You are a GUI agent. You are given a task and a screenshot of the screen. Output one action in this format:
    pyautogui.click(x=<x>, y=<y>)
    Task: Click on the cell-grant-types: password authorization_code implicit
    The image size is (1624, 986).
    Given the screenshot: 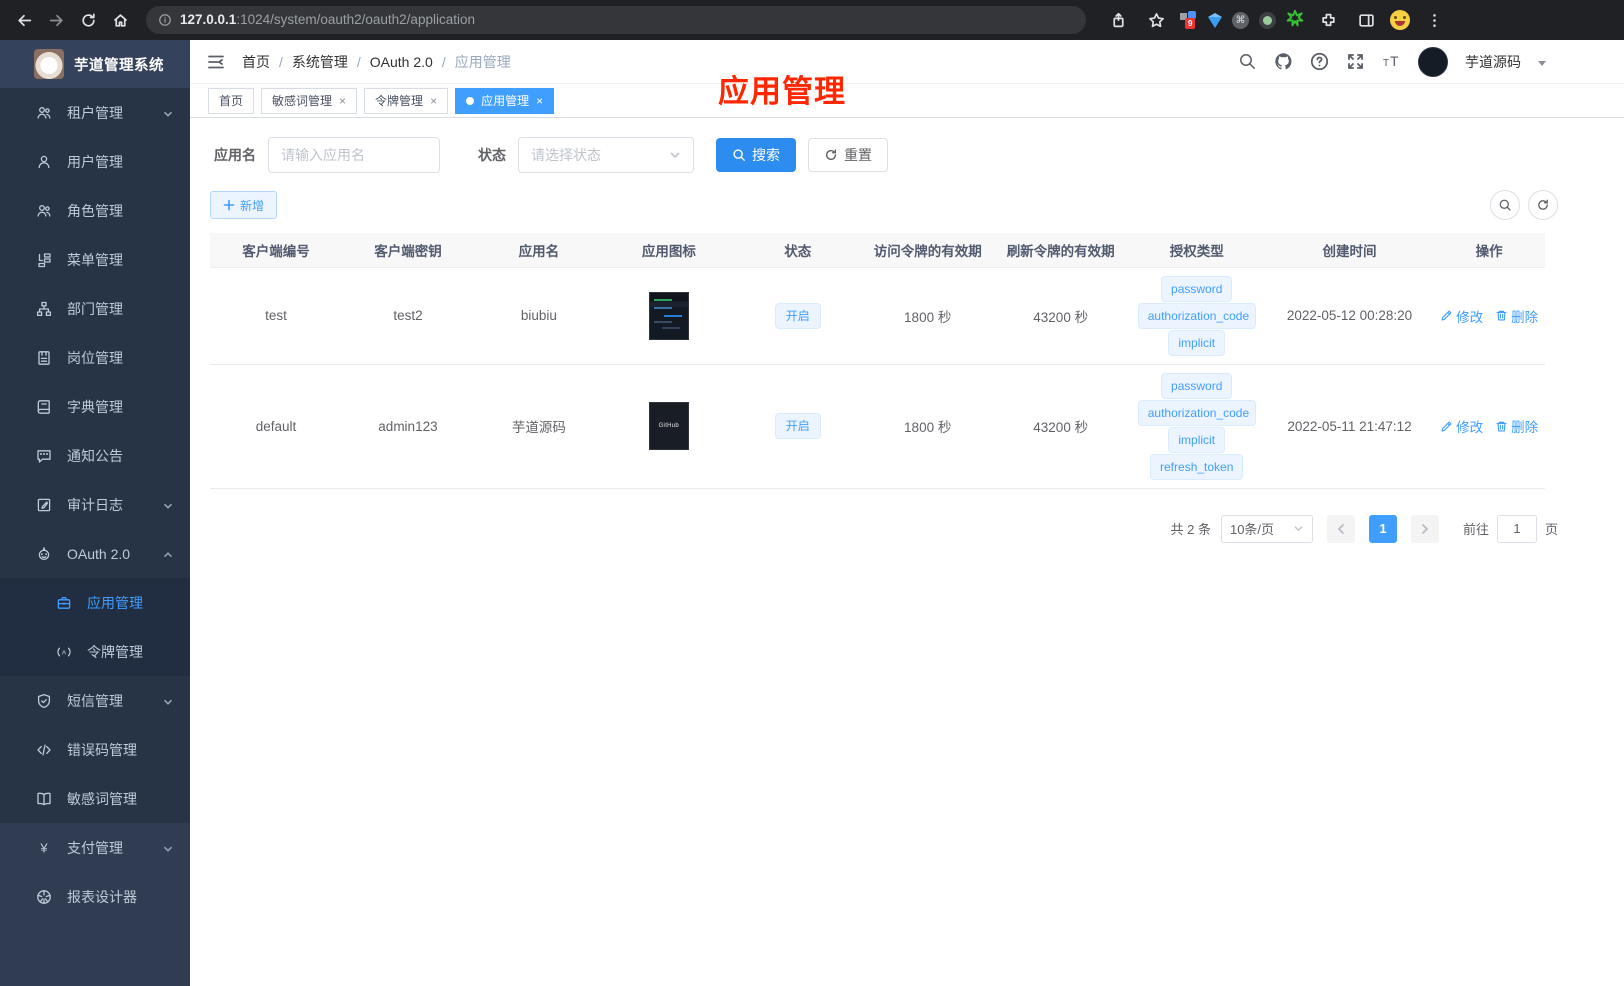 What is the action you would take?
    pyautogui.click(x=1196, y=316)
    